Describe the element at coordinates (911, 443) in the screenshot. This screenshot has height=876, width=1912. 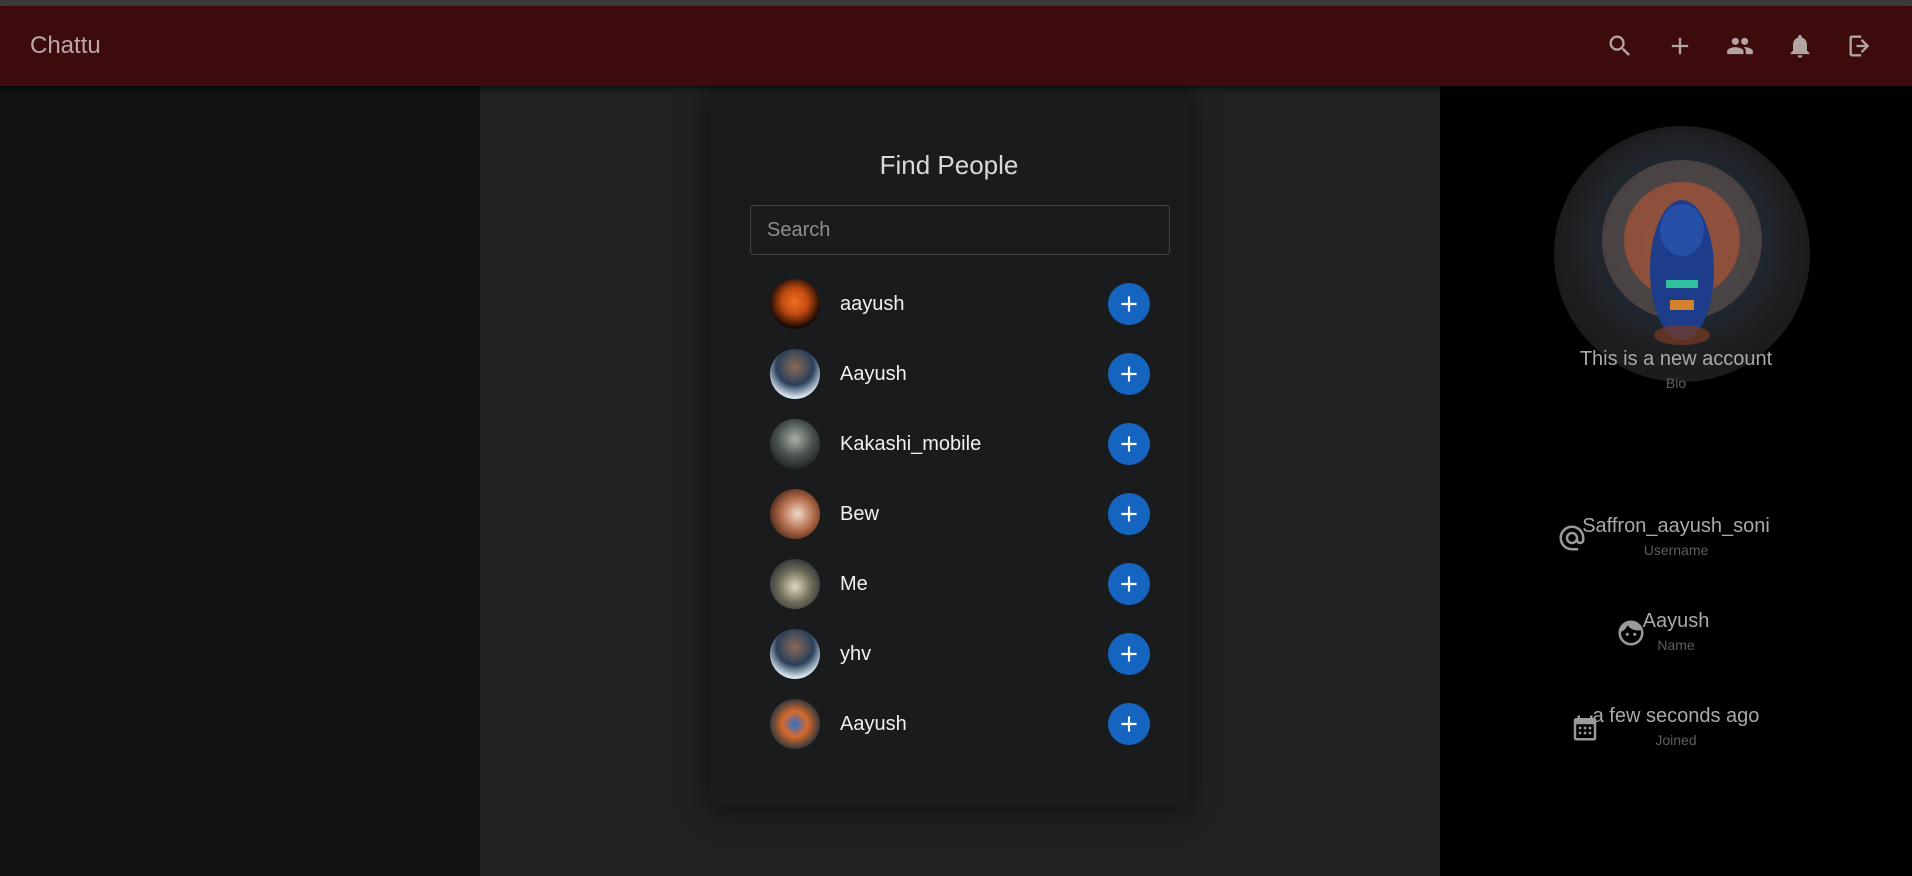
I see `person-name: Kakashi_mobile` at that location.